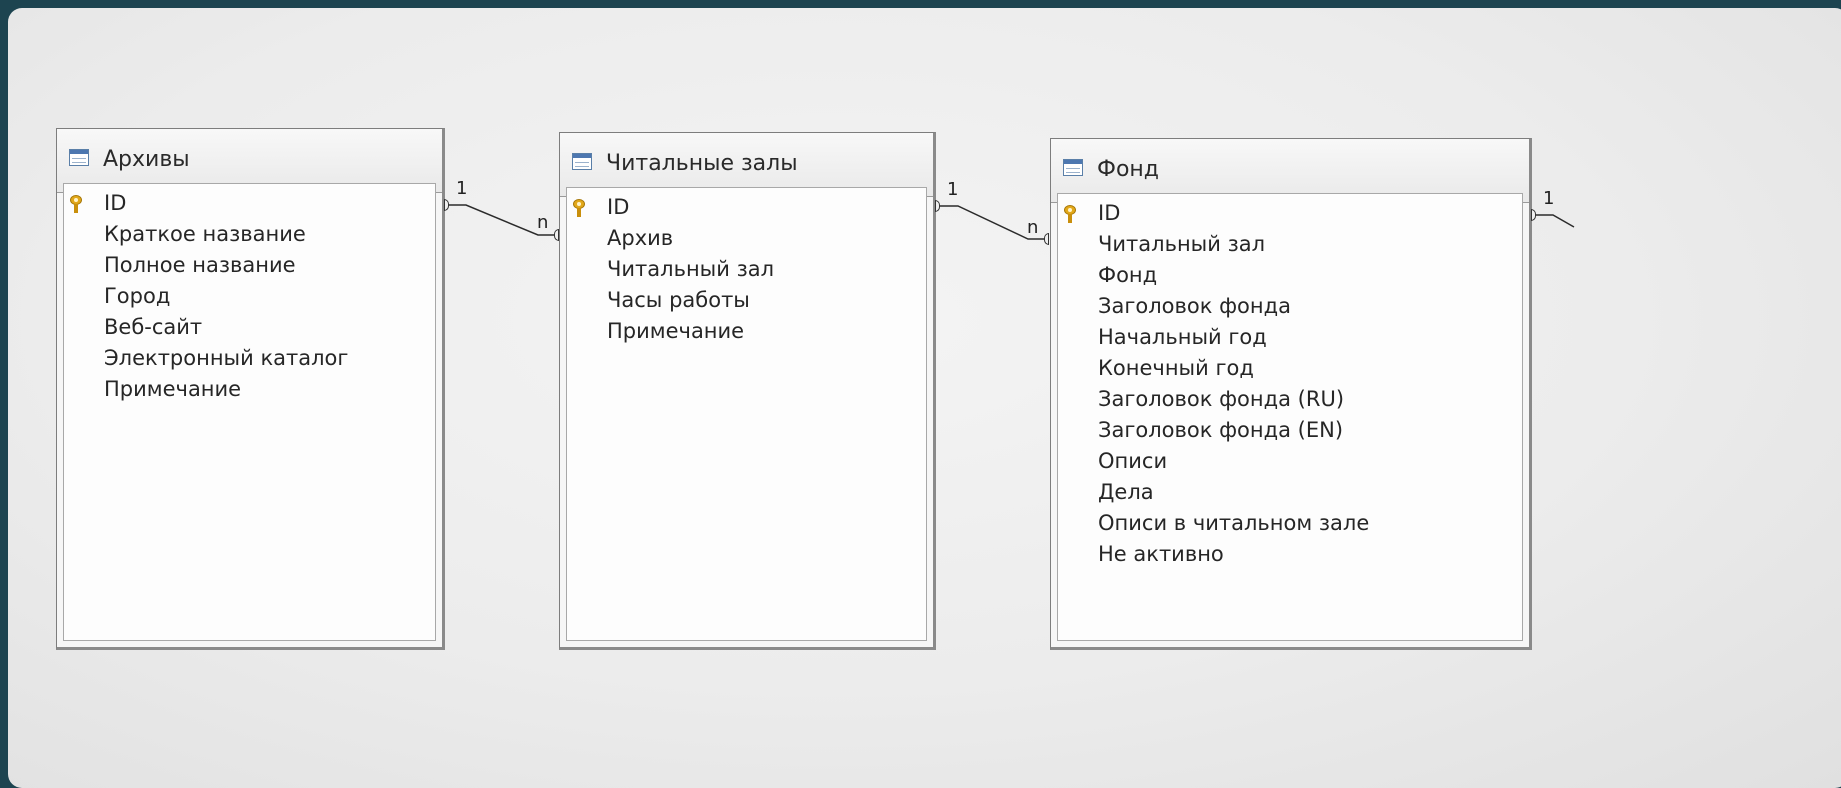 The height and width of the screenshot is (788, 1841). What do you see at coordinates (1290, 461) in the screenshot?
I see `field-row: Описи` at bounding box center [1290, 461].